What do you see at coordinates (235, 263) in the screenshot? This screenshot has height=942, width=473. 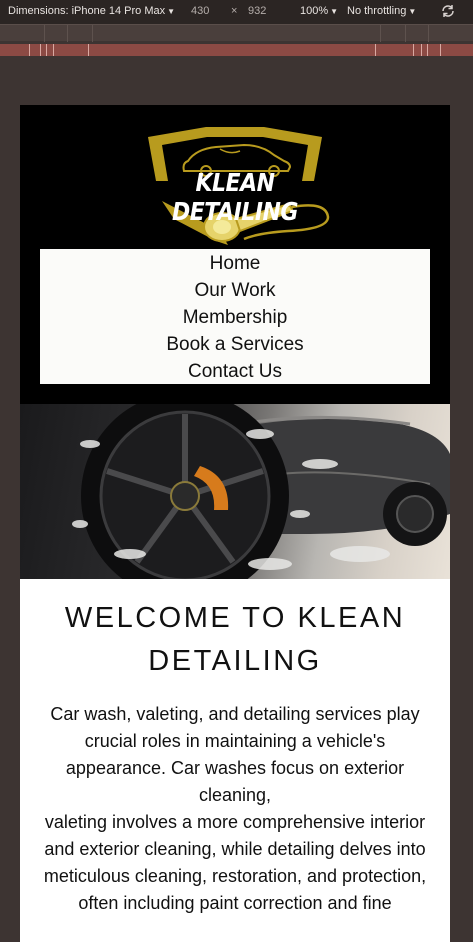 I see `nav-link-home: Home` at bounding box center [235, 263].